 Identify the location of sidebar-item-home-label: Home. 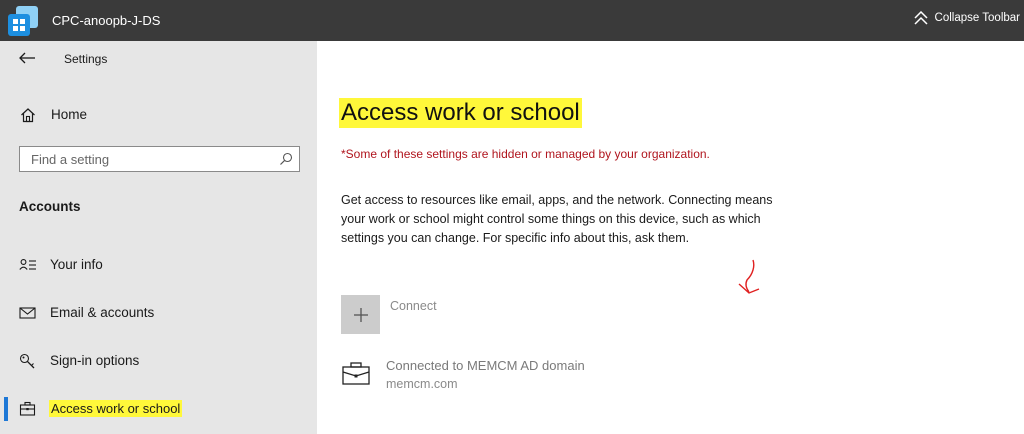
(69, 114).